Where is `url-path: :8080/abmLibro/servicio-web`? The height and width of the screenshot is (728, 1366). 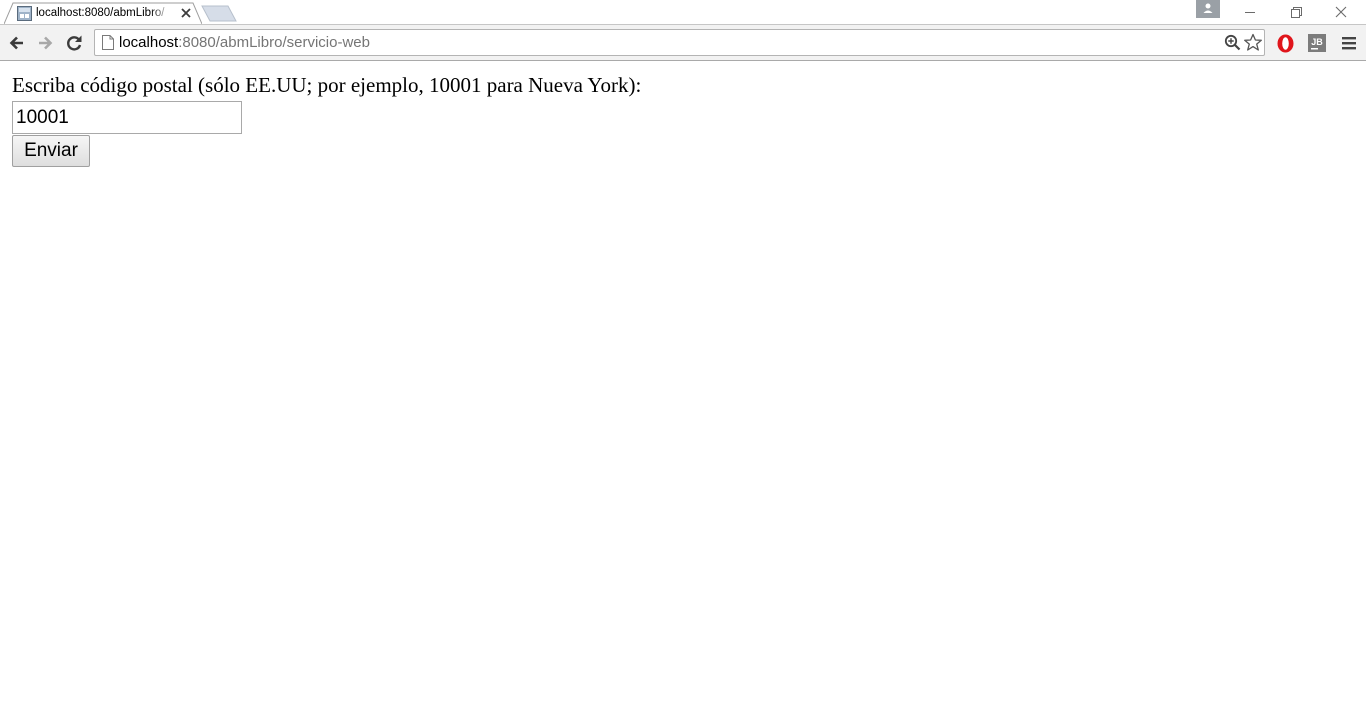
url-path: :8080/abmLibro/servicio-web is located at coordinates (274, 42).